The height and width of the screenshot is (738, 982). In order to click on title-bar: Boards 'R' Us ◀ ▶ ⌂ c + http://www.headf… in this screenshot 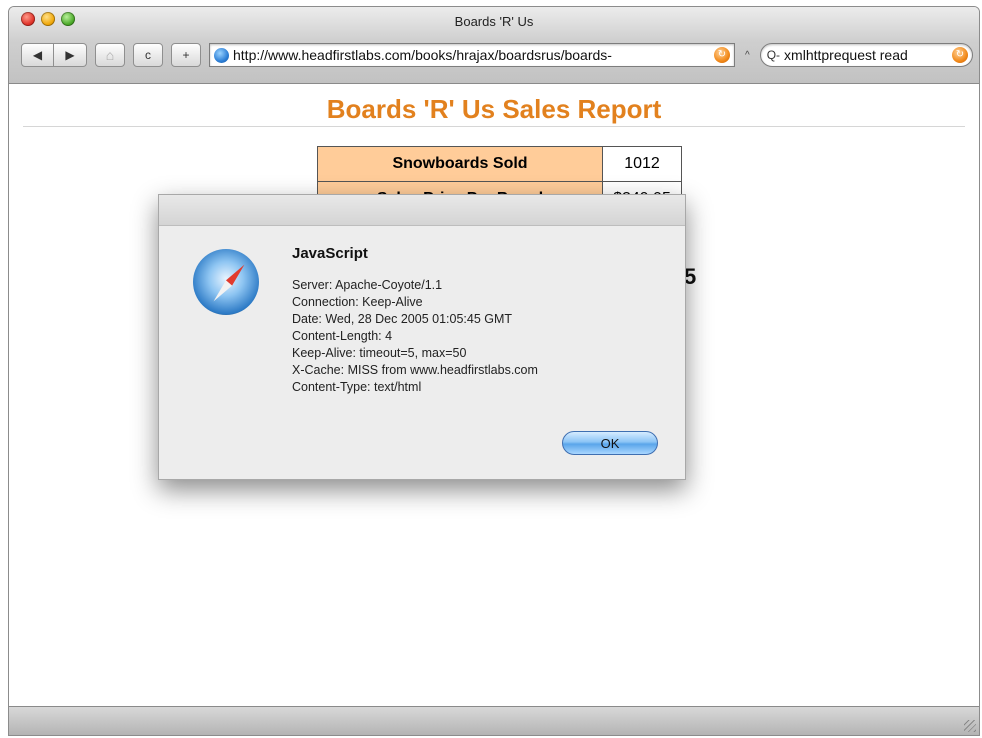, I will do `click(494, 45)`.